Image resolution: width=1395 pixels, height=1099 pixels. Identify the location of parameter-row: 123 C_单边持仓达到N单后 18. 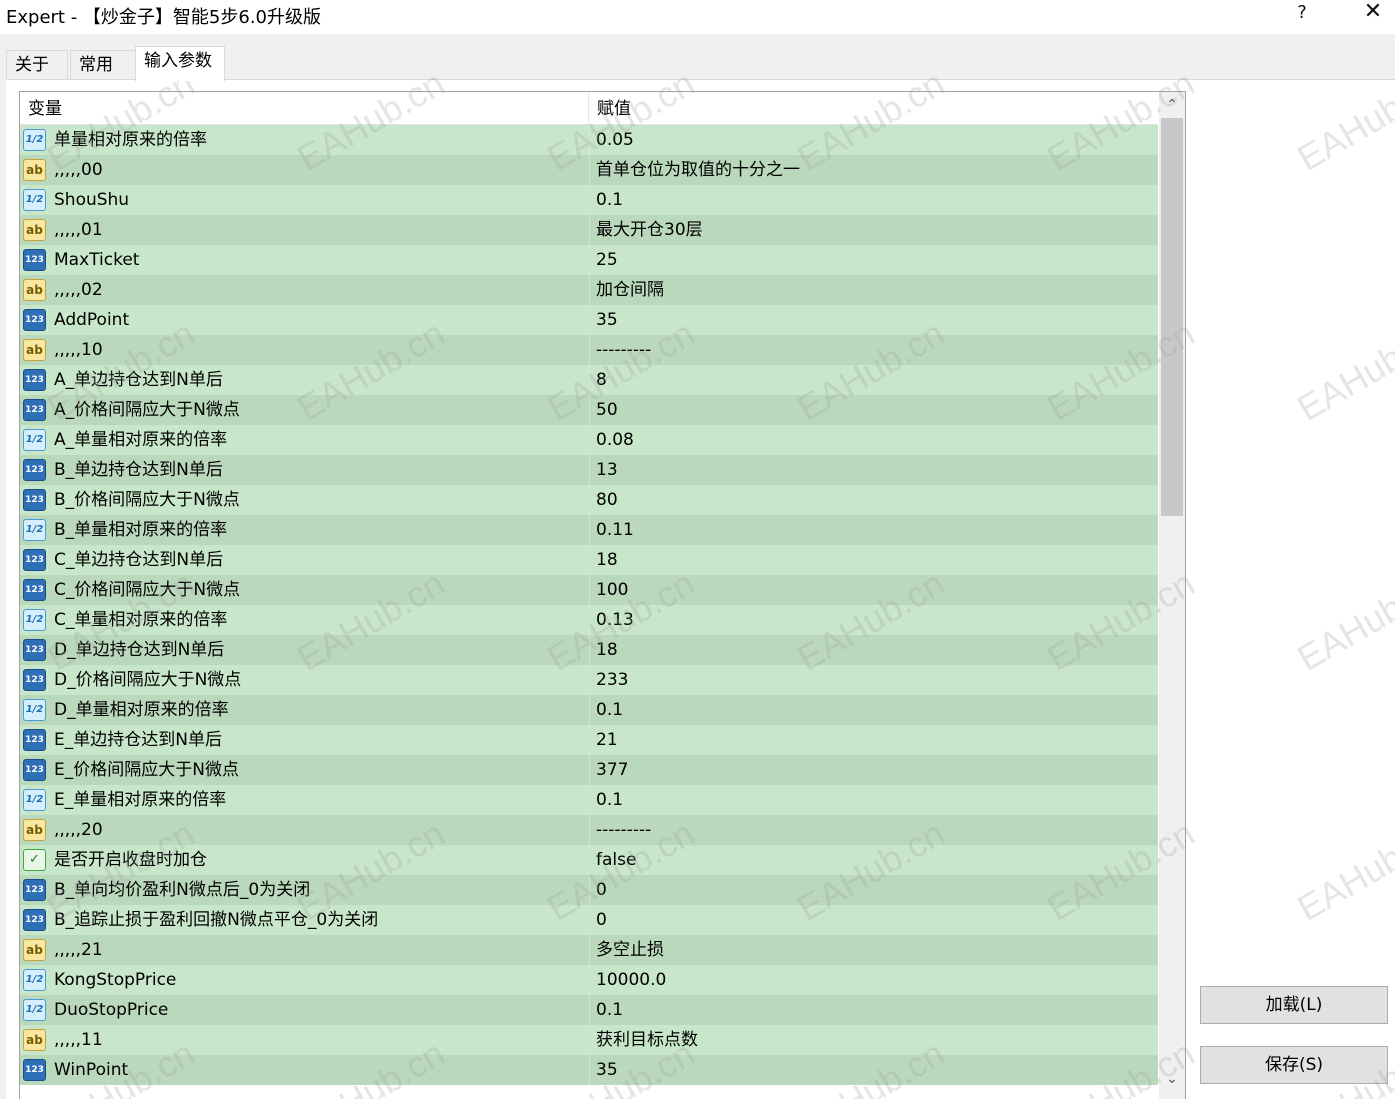
(589, 560).